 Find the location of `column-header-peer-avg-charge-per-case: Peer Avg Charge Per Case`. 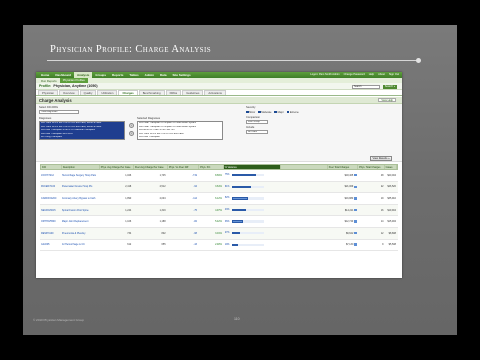

column-header-peer-avg-charge-per-case: Peer Avg Charge Per Case is located at coordinates (151, 167).